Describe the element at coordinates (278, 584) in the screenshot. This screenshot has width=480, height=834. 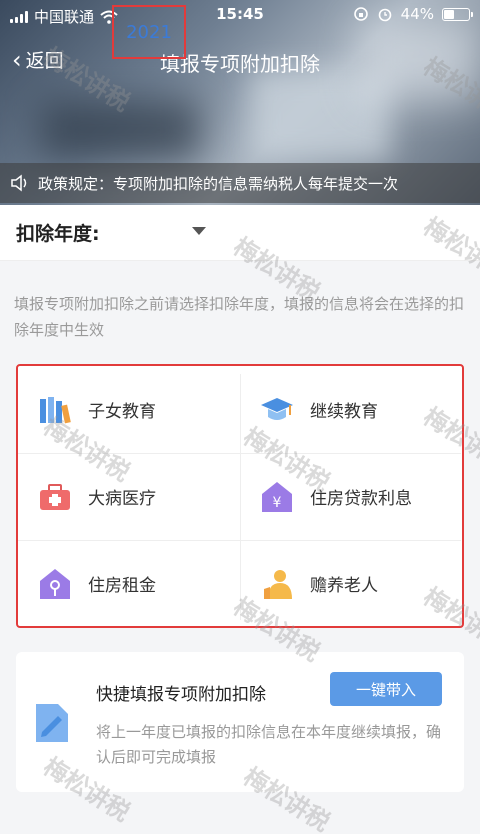
I see `elder-person-icon` at that location.